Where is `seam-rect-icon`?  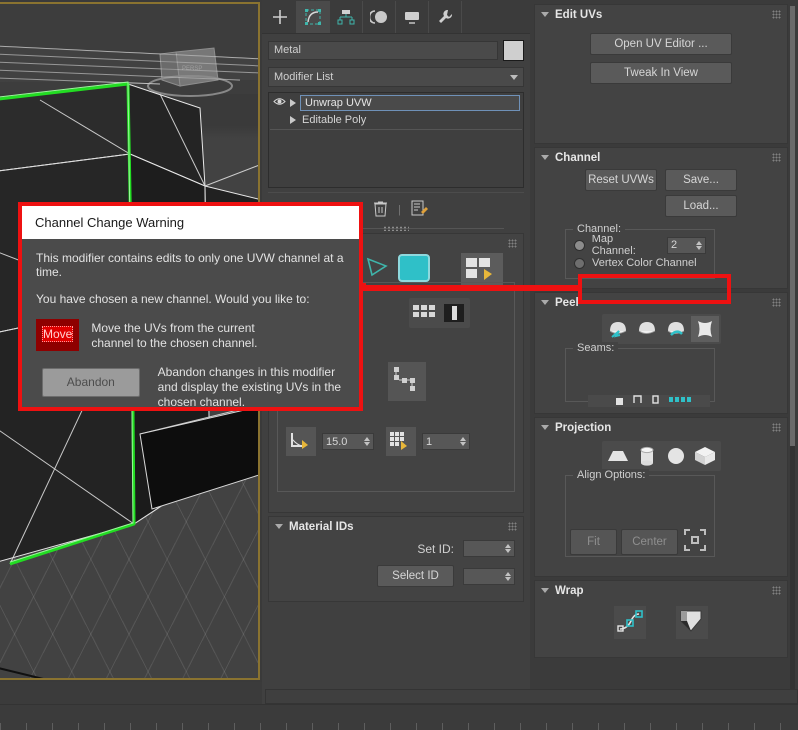
seam-rect-icon is located at coordinates (655, 401).